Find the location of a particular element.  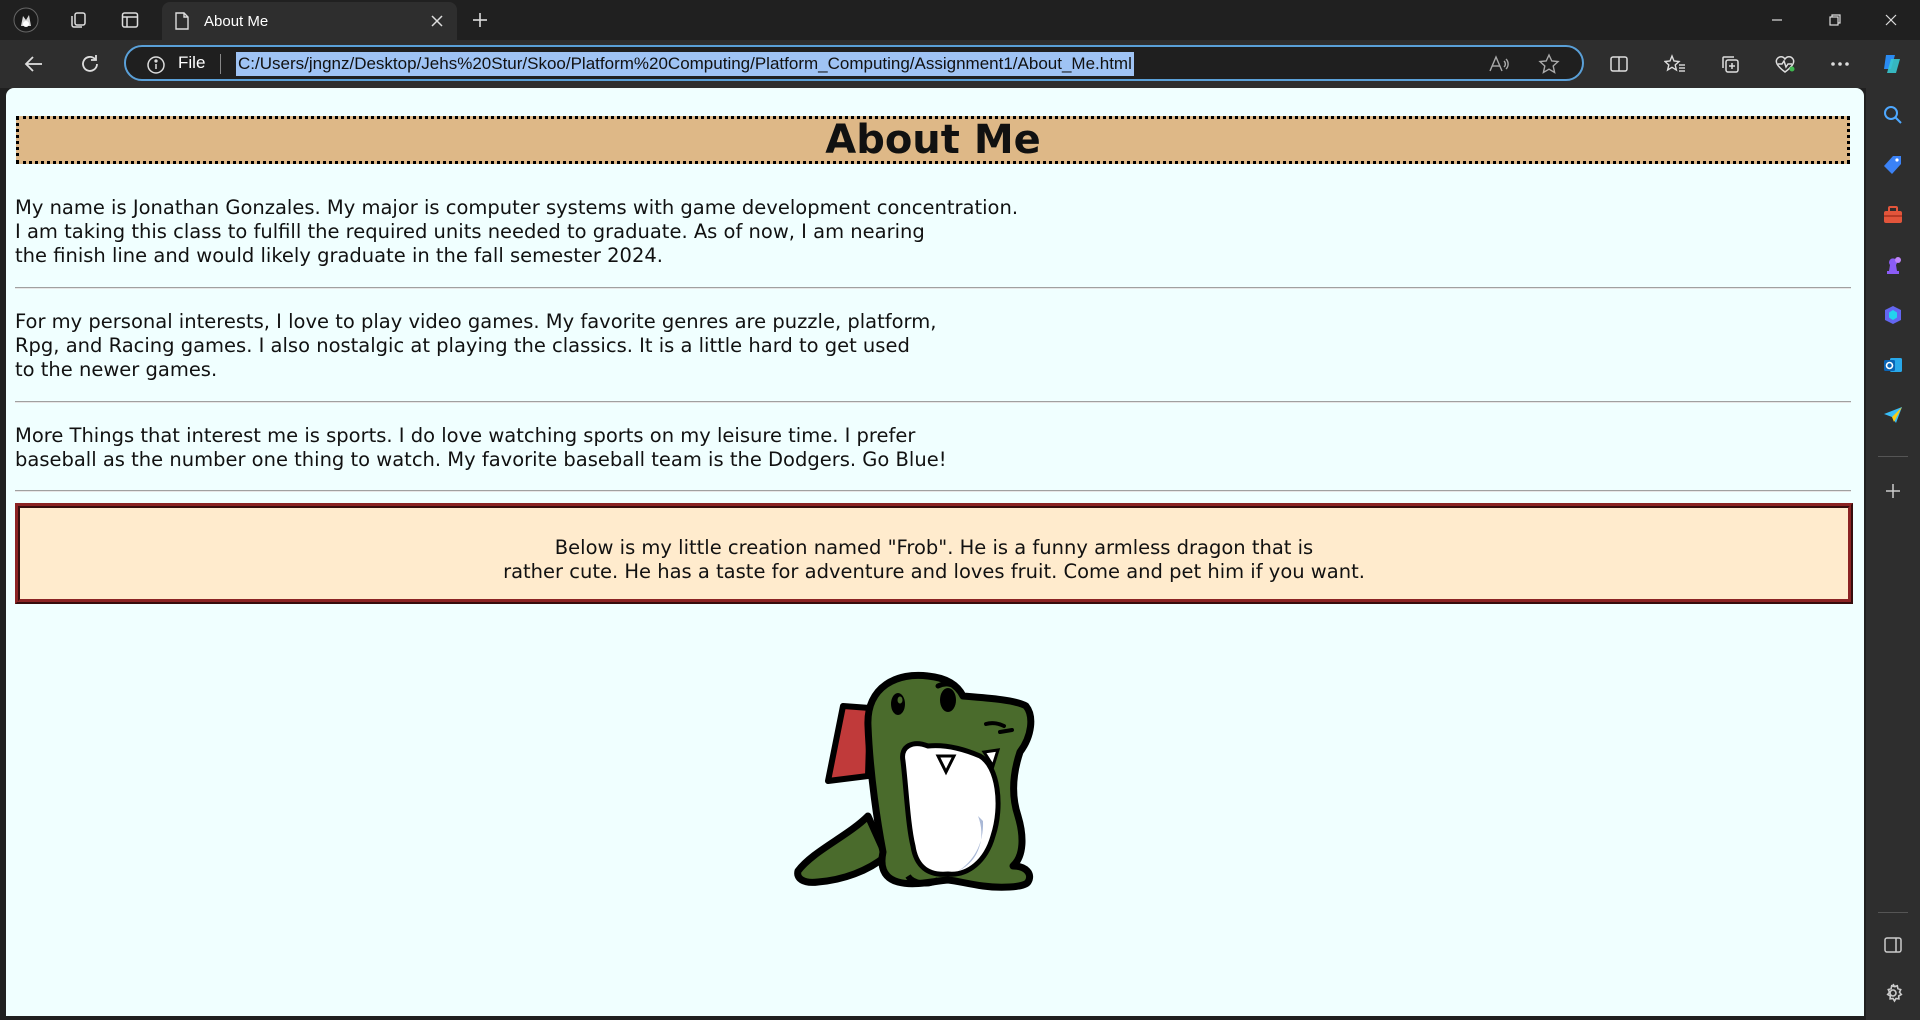

hide-sidebar-icon is located at coordinates (1893, 945).